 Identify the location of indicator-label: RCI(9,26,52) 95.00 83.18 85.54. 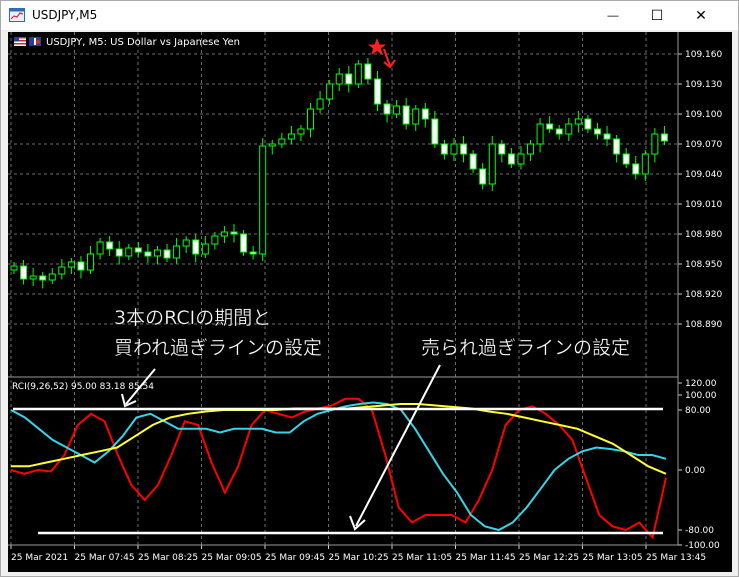
(83, 387).